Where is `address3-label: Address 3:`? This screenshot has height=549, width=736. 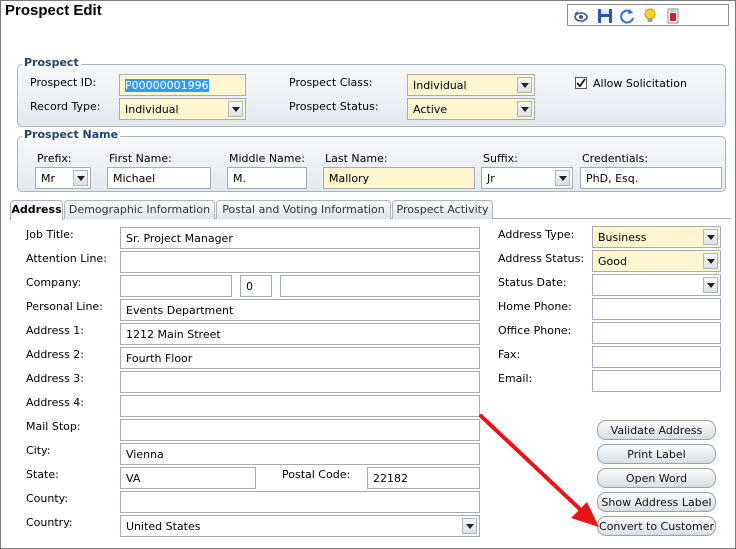 address3-label: Address 3: is located at coordinates (55, 378).